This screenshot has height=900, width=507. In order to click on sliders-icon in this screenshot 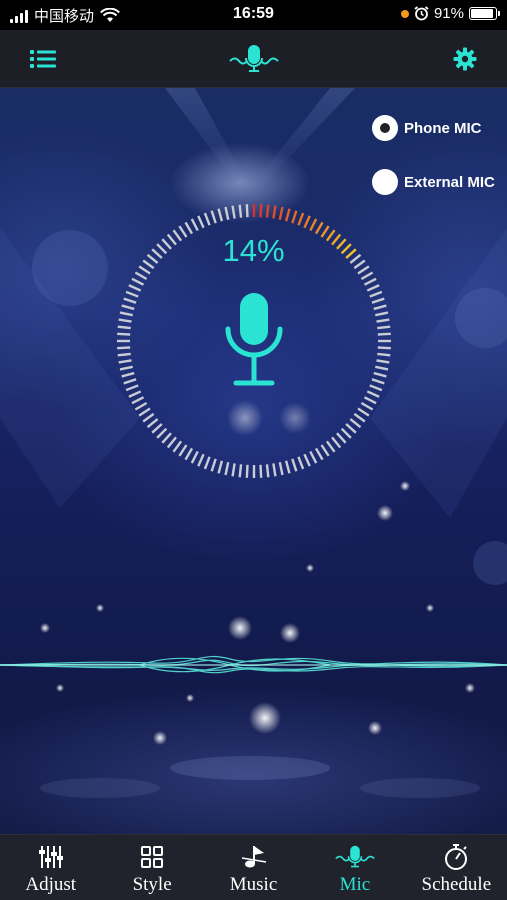, I will do `click(50, 857)`.